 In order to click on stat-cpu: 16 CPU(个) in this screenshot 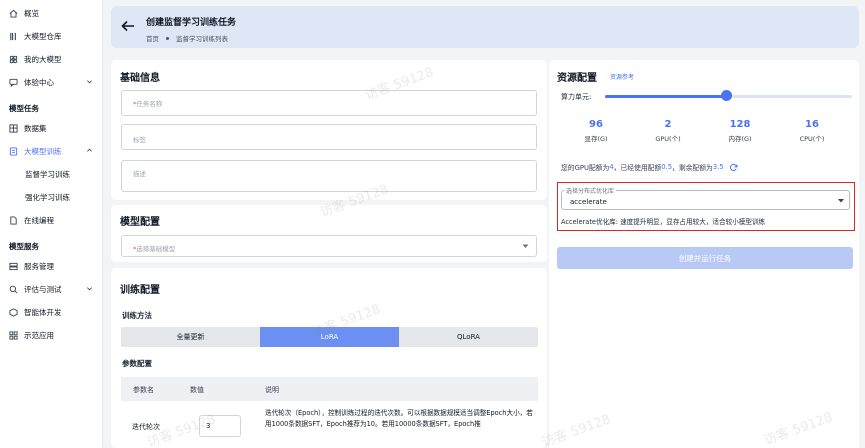, I will do `click(812, 131)`.